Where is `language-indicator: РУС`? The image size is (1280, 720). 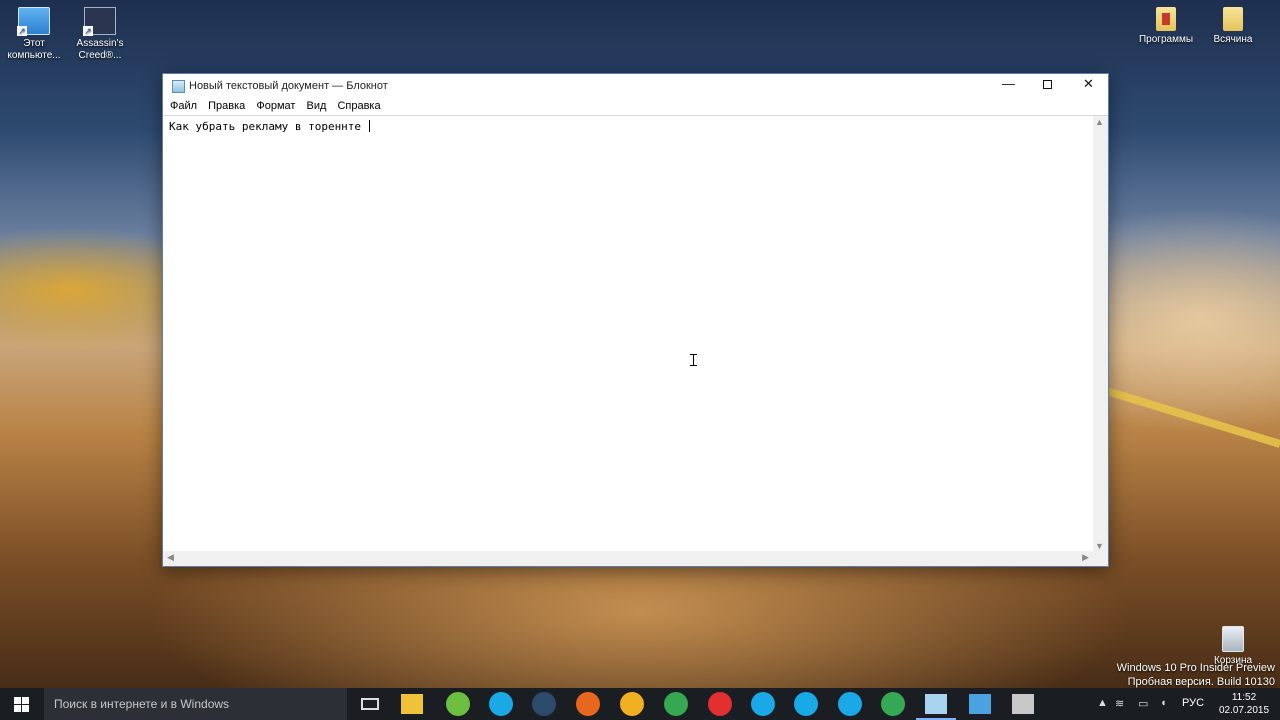 language-indicator: РУС is located at coordinates (1193, 703).